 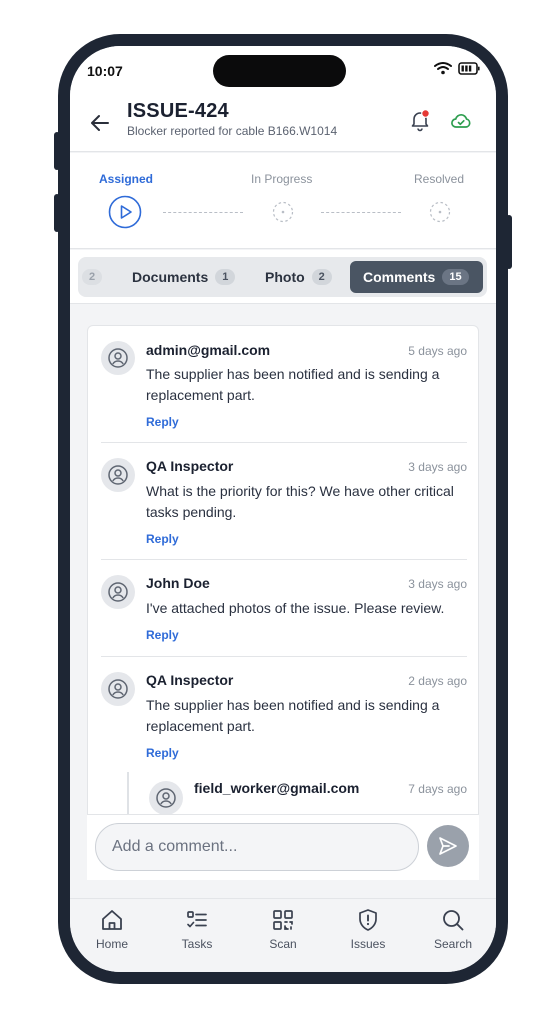 What do you see at coordinates (125, 212) in the screenshot?
I see `step-assigned-play-icon` at bounding box center [125, 212].